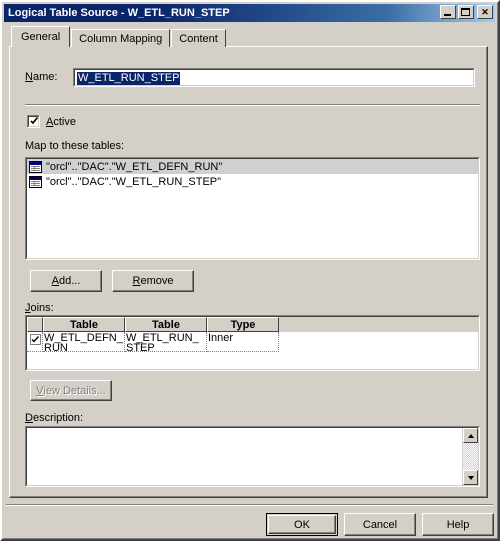  I want to click on tab-column-mapping: Column Mapping, so click(121, 38).